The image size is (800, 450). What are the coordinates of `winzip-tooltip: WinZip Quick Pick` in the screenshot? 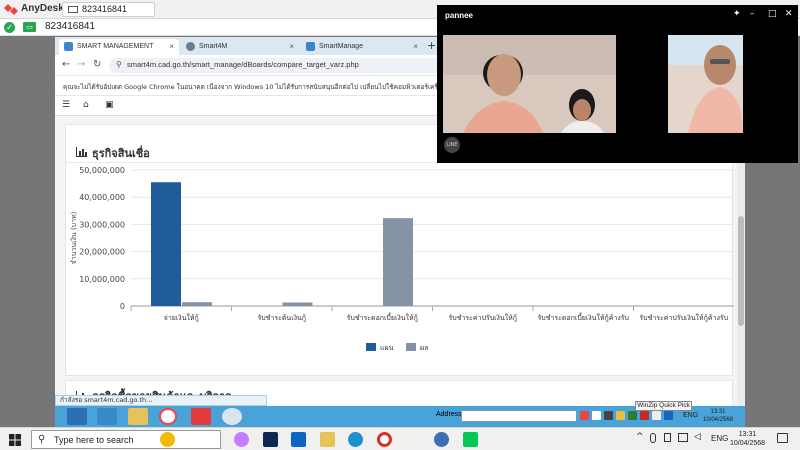 It's located at (663, 406).